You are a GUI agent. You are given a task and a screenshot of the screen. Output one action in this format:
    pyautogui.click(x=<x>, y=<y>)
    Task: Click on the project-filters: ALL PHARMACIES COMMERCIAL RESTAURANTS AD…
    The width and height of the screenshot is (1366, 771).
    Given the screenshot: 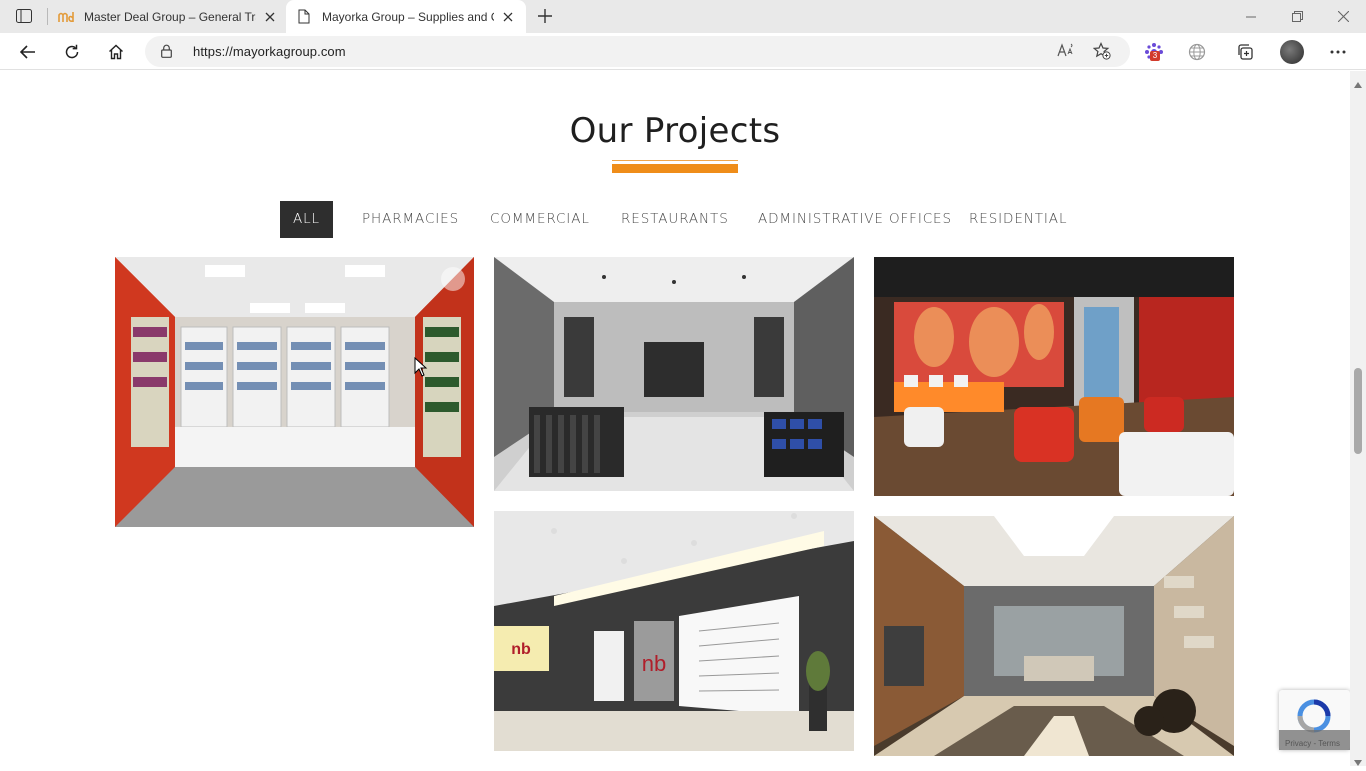 What is the action you would take?
    pyautogui.click(x=675, y=219)
    